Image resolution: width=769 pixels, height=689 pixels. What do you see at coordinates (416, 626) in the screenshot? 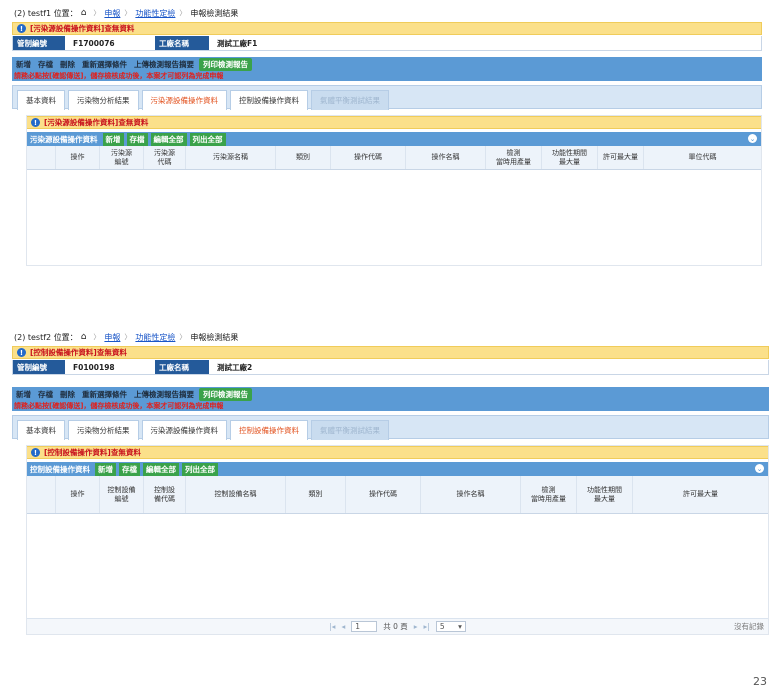
I see `next-page-icon: ▸` at bounding box center [416, 626].